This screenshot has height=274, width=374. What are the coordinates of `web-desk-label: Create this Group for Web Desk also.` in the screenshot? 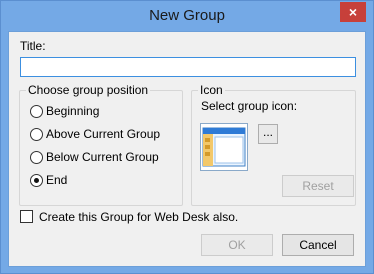 It's located at (139, 217).